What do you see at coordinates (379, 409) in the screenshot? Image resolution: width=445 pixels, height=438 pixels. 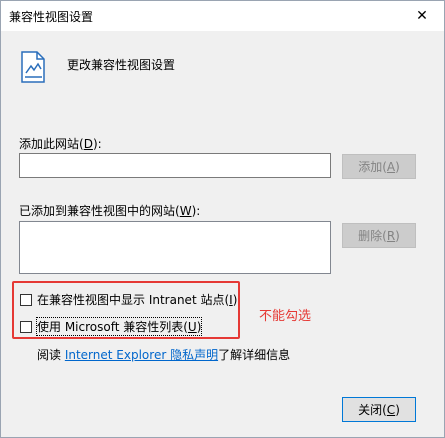 I see `close-button: 关闭(C)` at bounding box center [379, 409].